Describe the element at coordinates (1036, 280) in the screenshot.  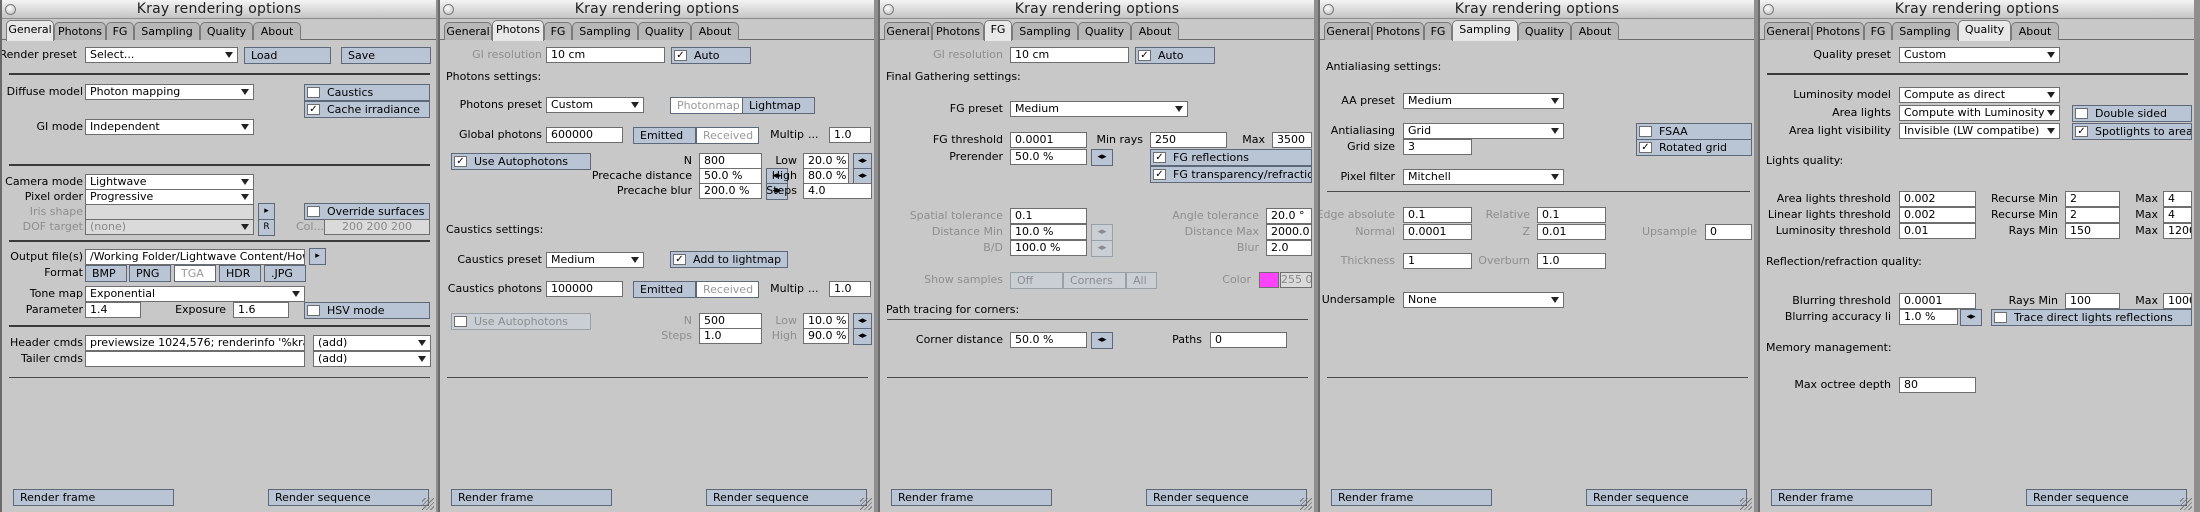
I see `button-off: Off` at that location.